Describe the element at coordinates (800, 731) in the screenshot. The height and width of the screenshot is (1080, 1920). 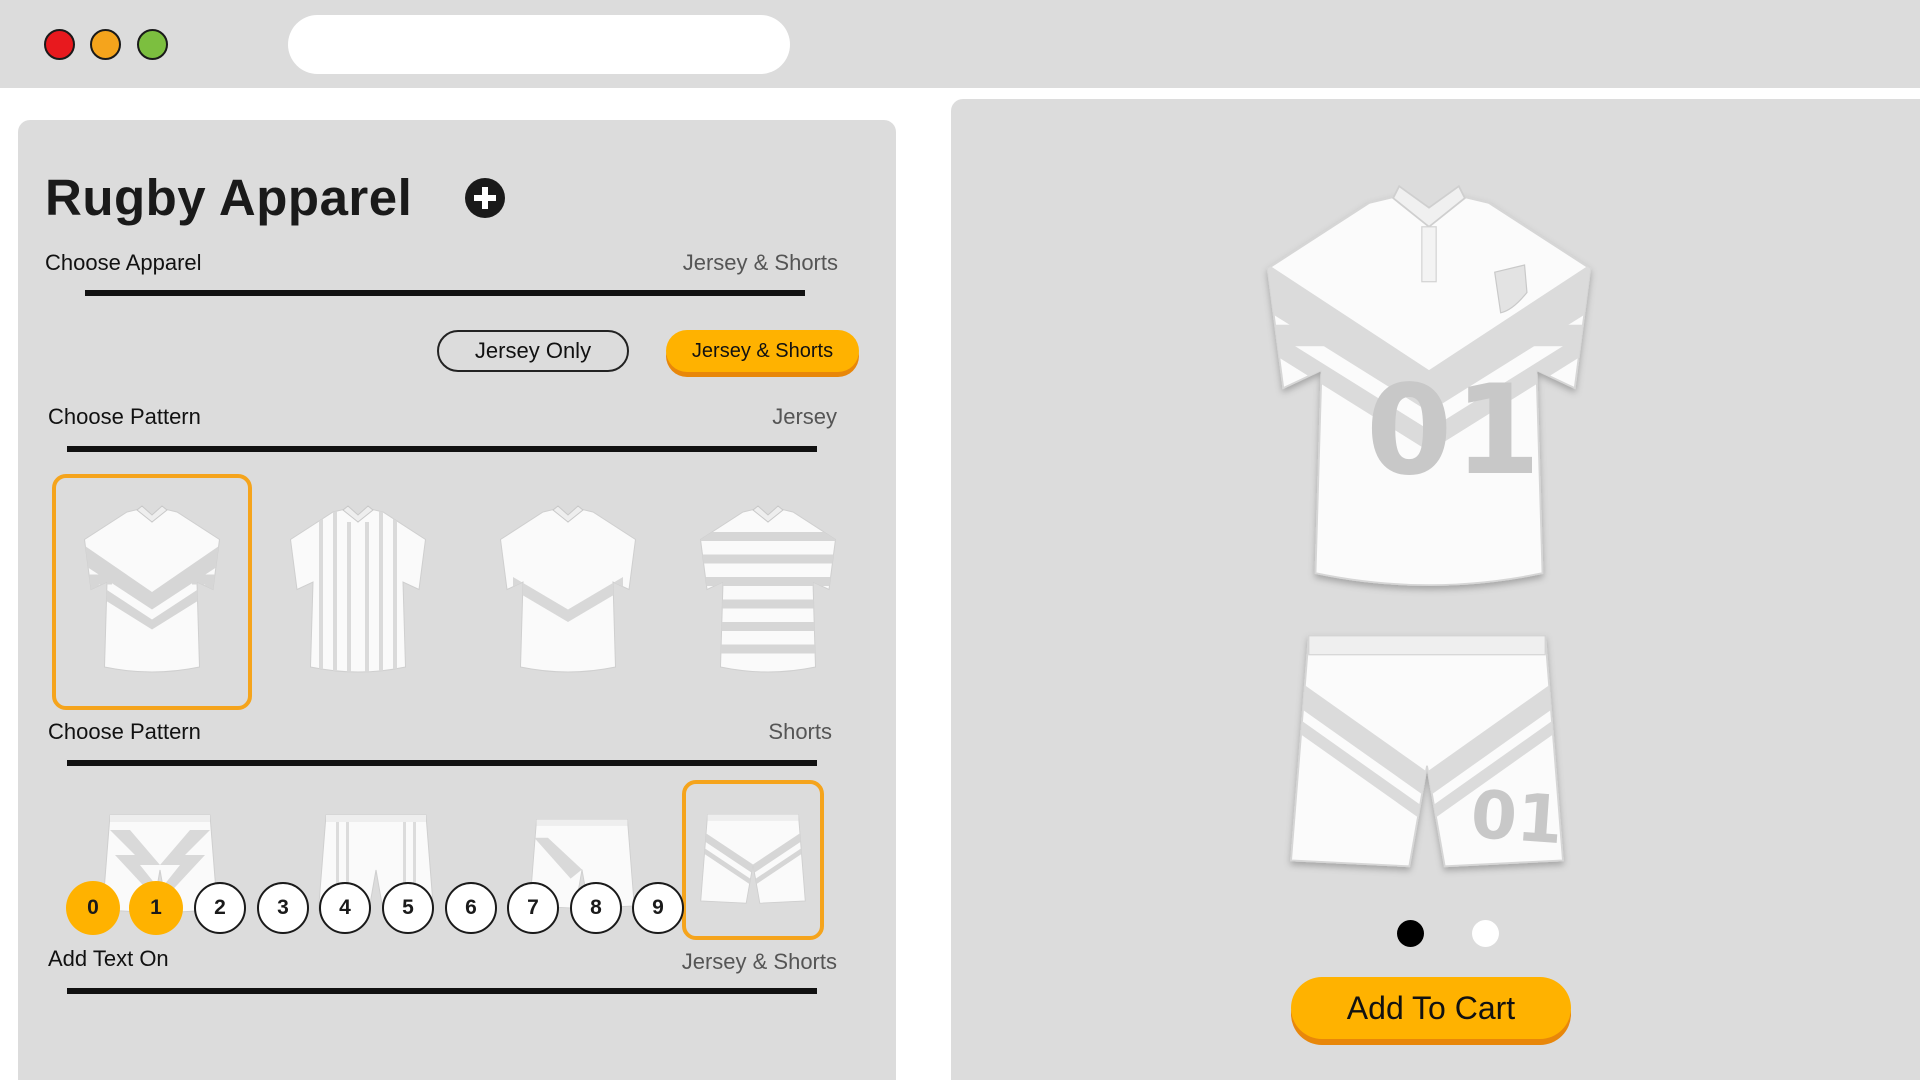
I see `shorts-pattern-value: Shorts` at that location.